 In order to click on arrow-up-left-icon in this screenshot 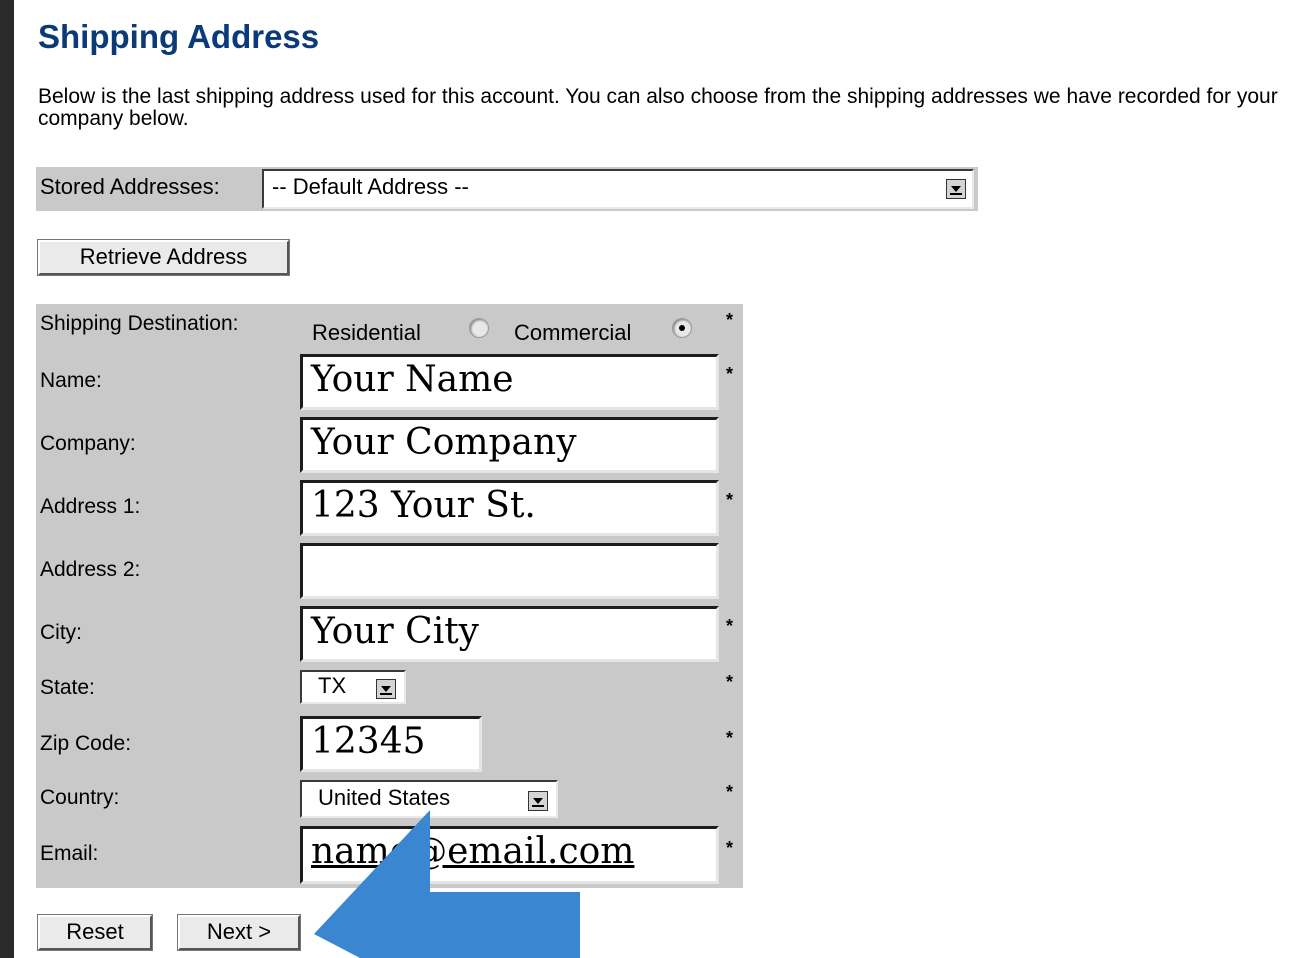, I will do `click(447, 884)`.